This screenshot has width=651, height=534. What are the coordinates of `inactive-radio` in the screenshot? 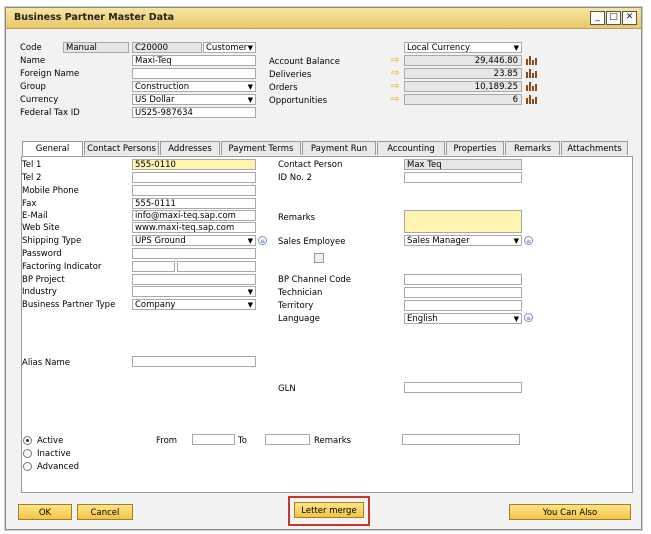 It's located at (27, 453).